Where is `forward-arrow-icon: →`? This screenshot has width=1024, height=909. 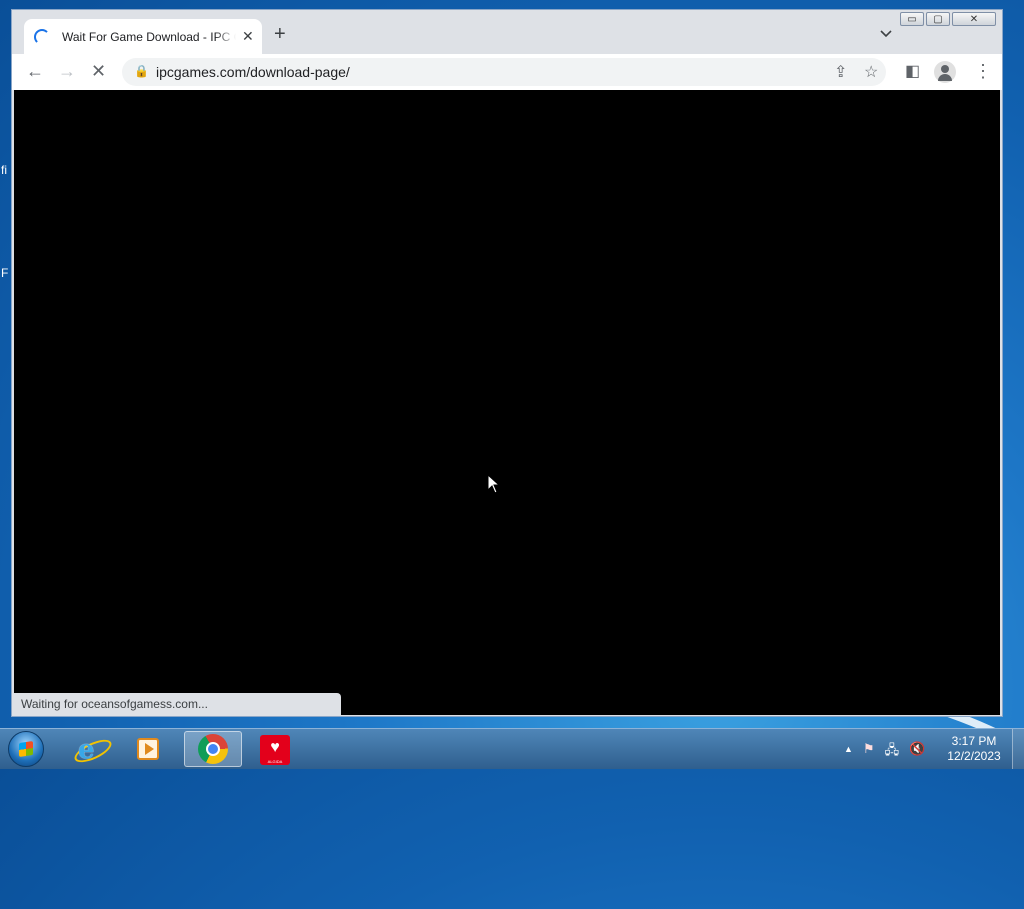
forward-arrow-icon: → is located at coordinates (67, 71).